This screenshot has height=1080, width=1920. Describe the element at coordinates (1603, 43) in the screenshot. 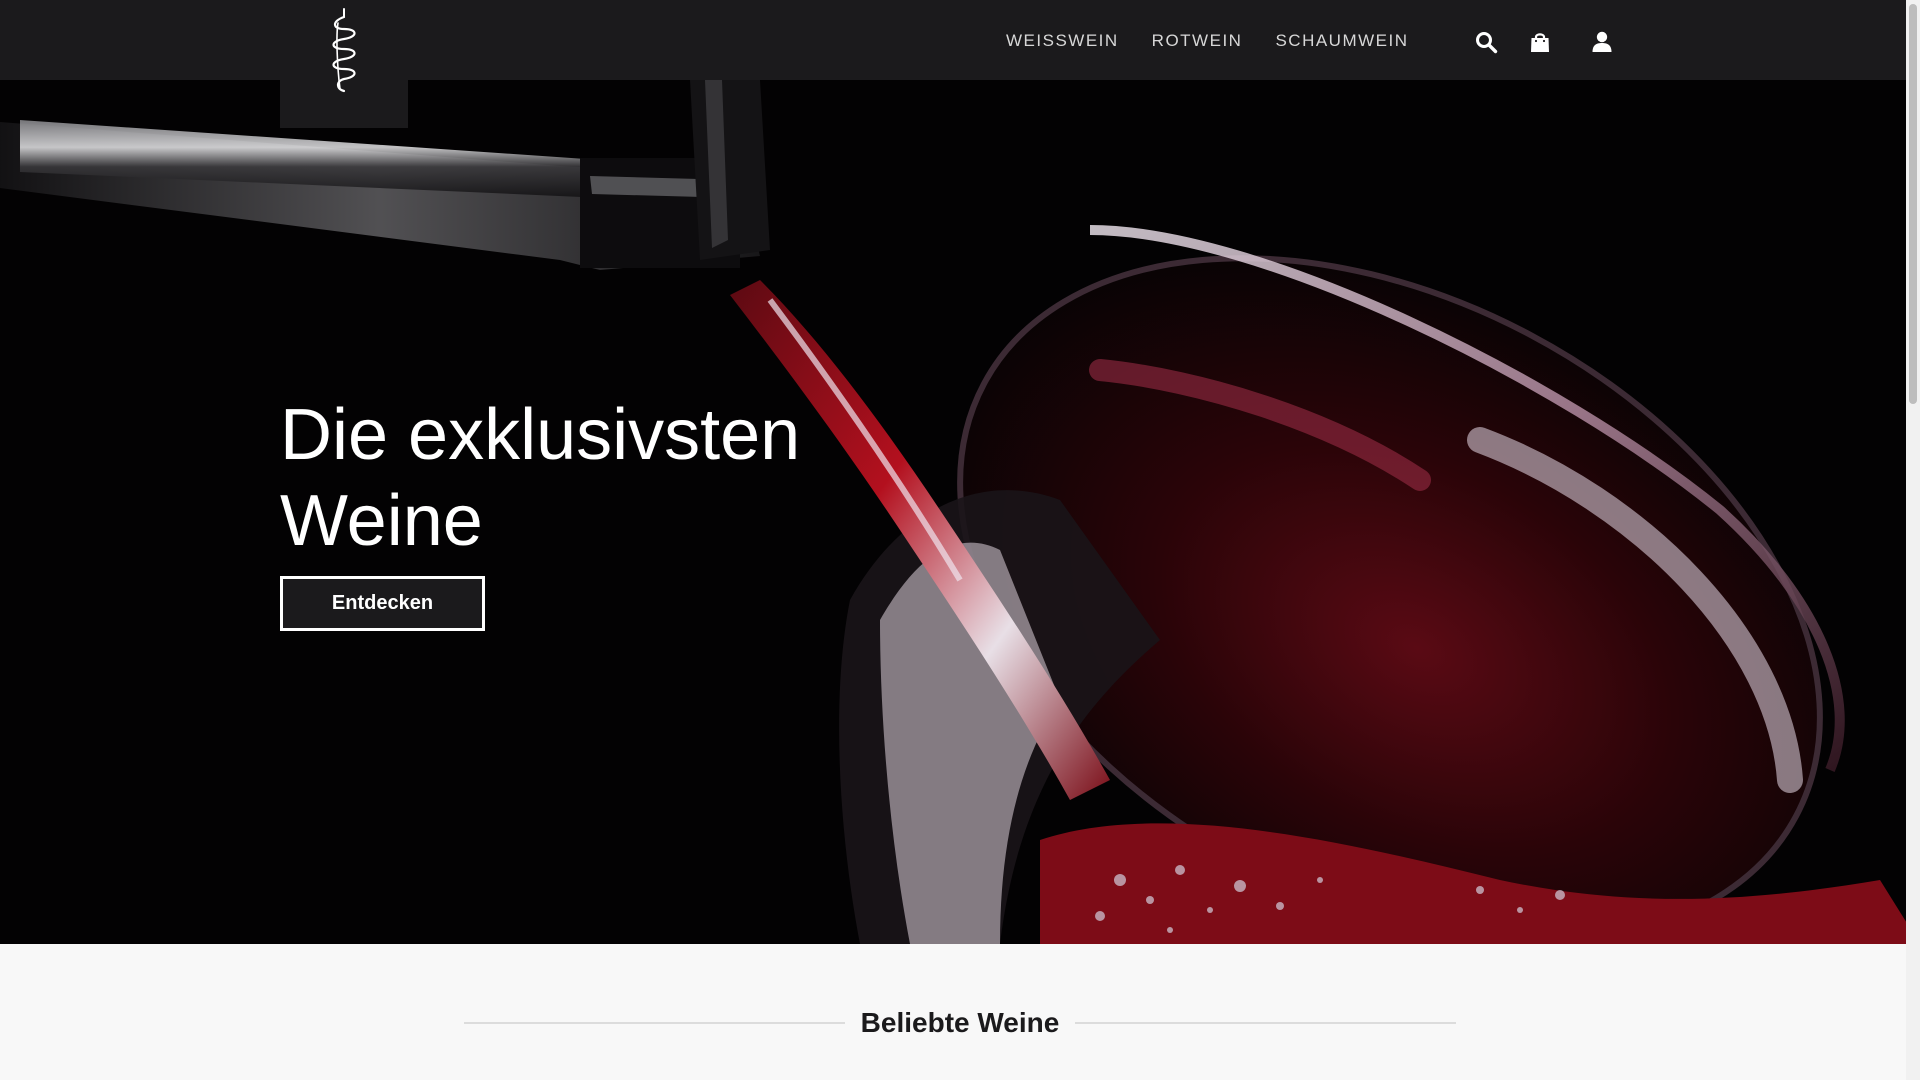

I see `user-icon` at that location.